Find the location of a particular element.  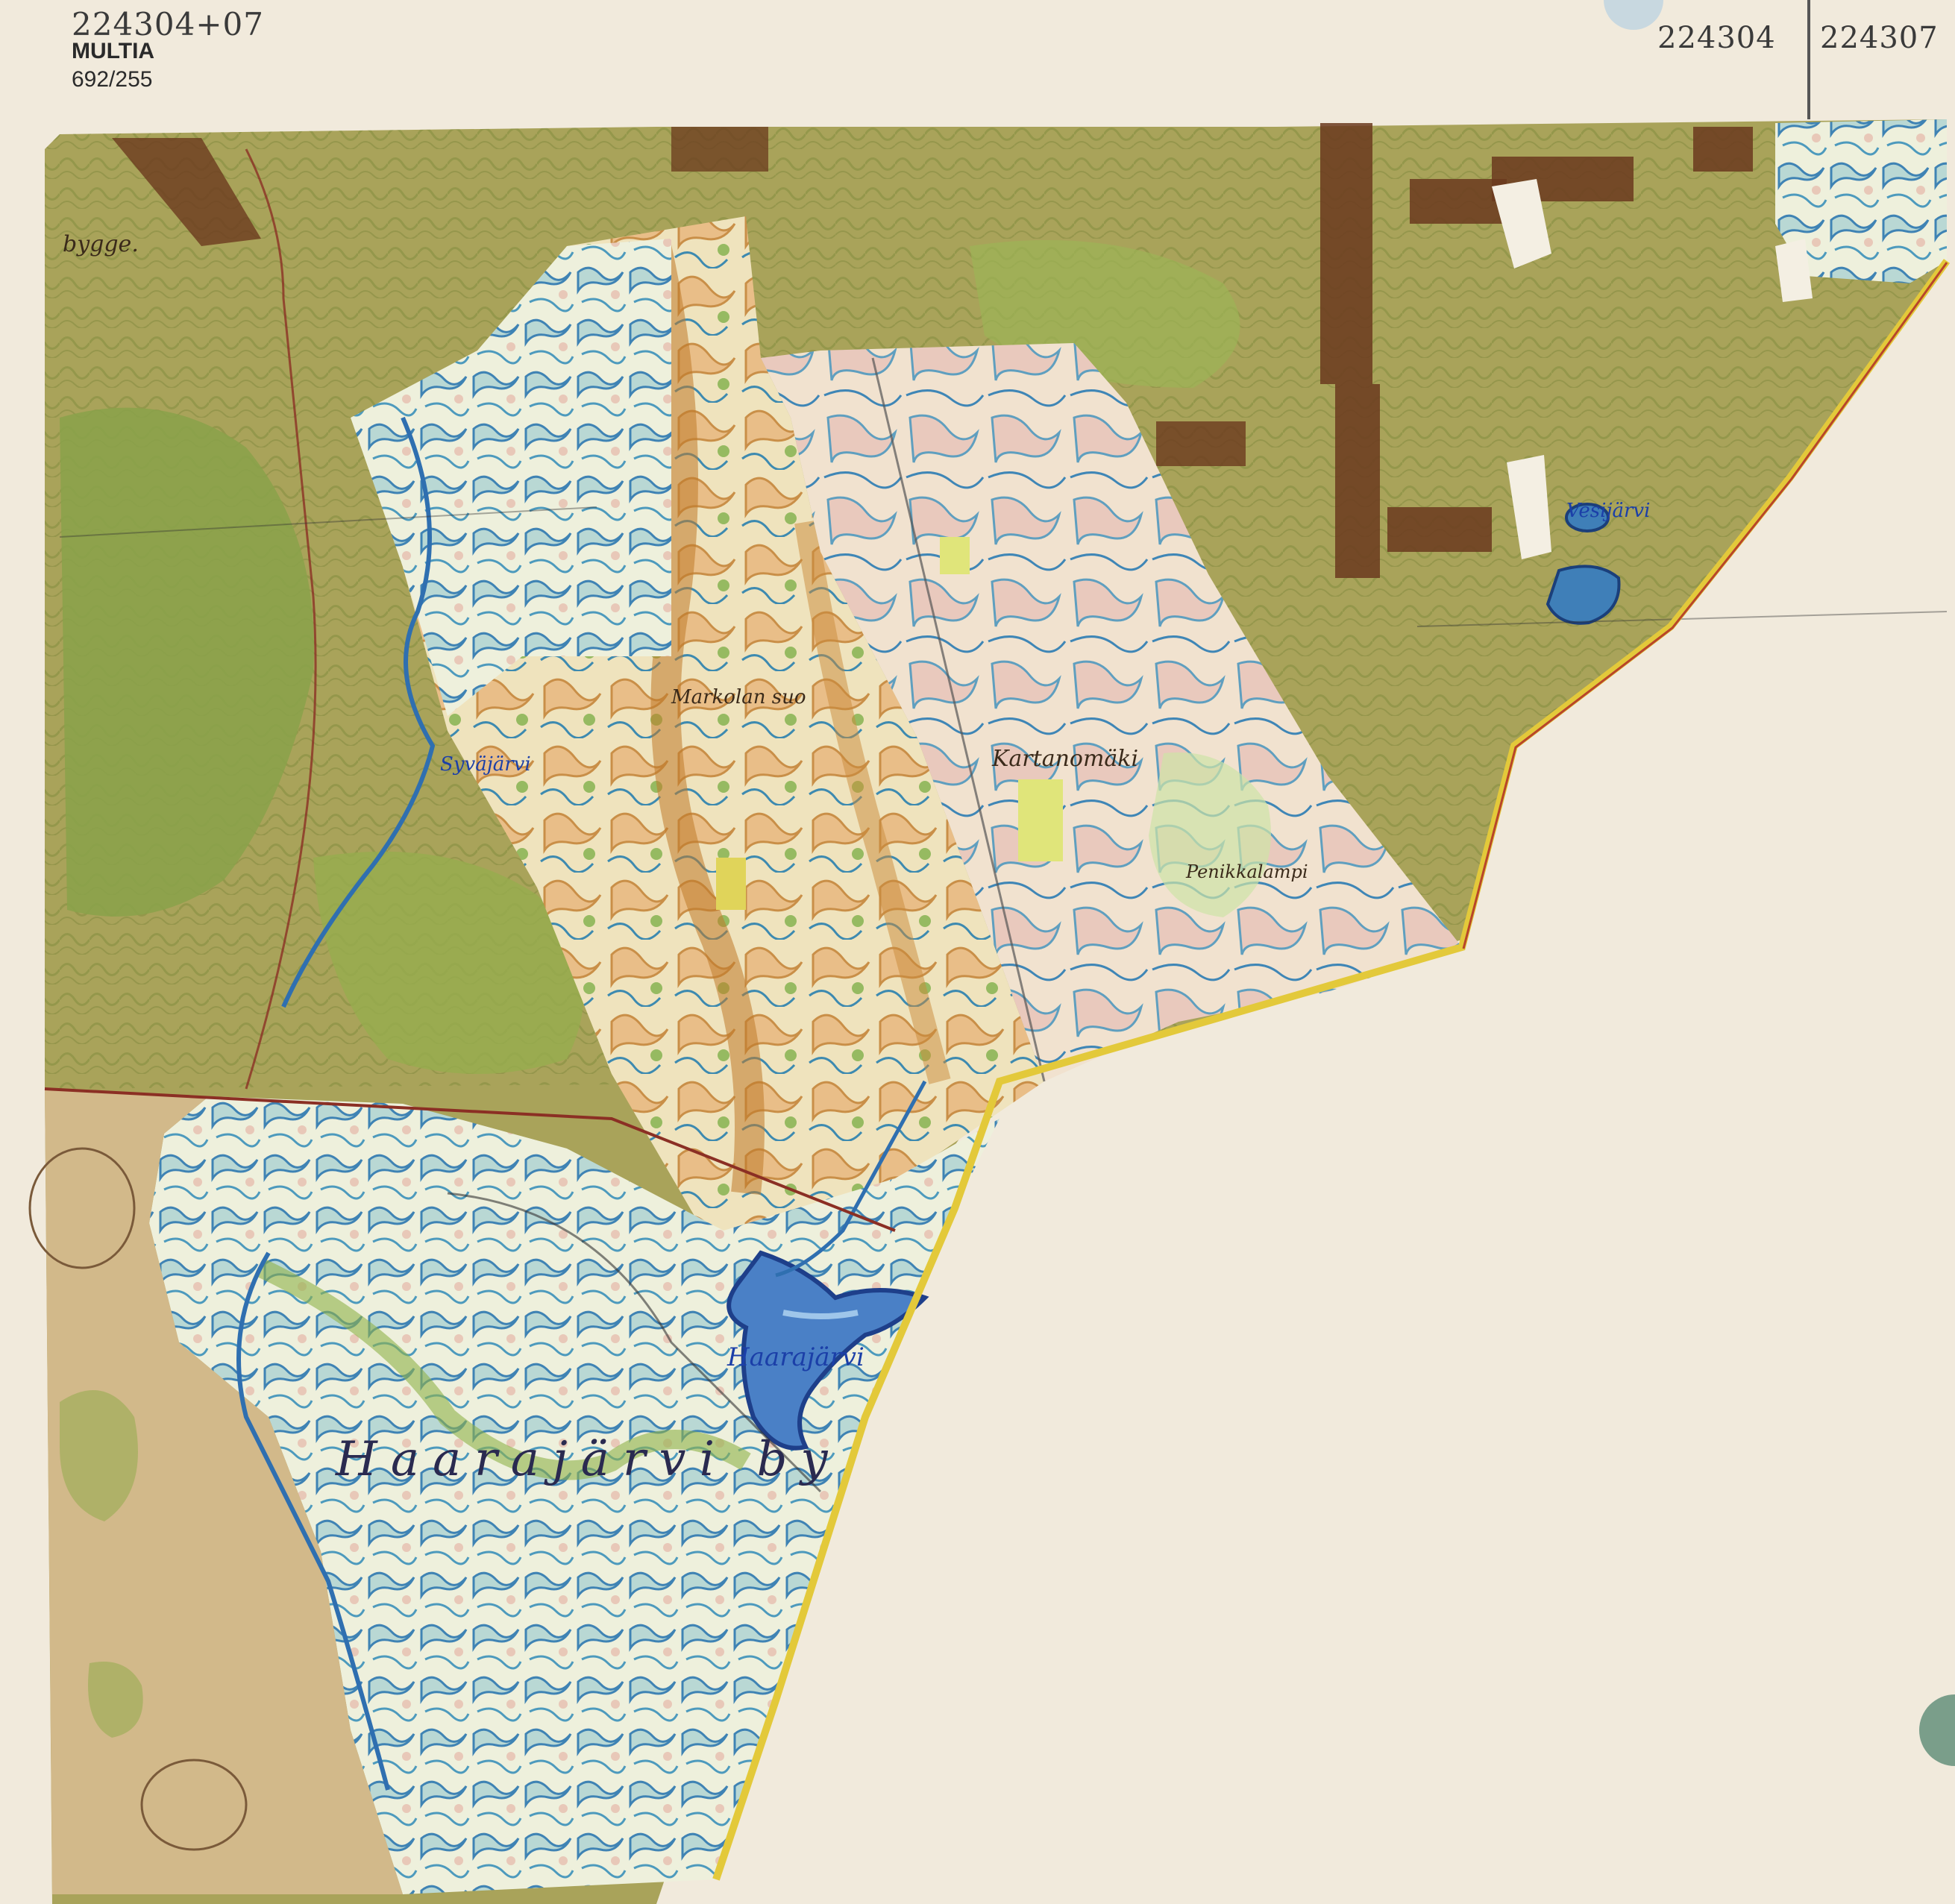

sheet-combined-number: 224304+07 is located at coordinates (168, 24).